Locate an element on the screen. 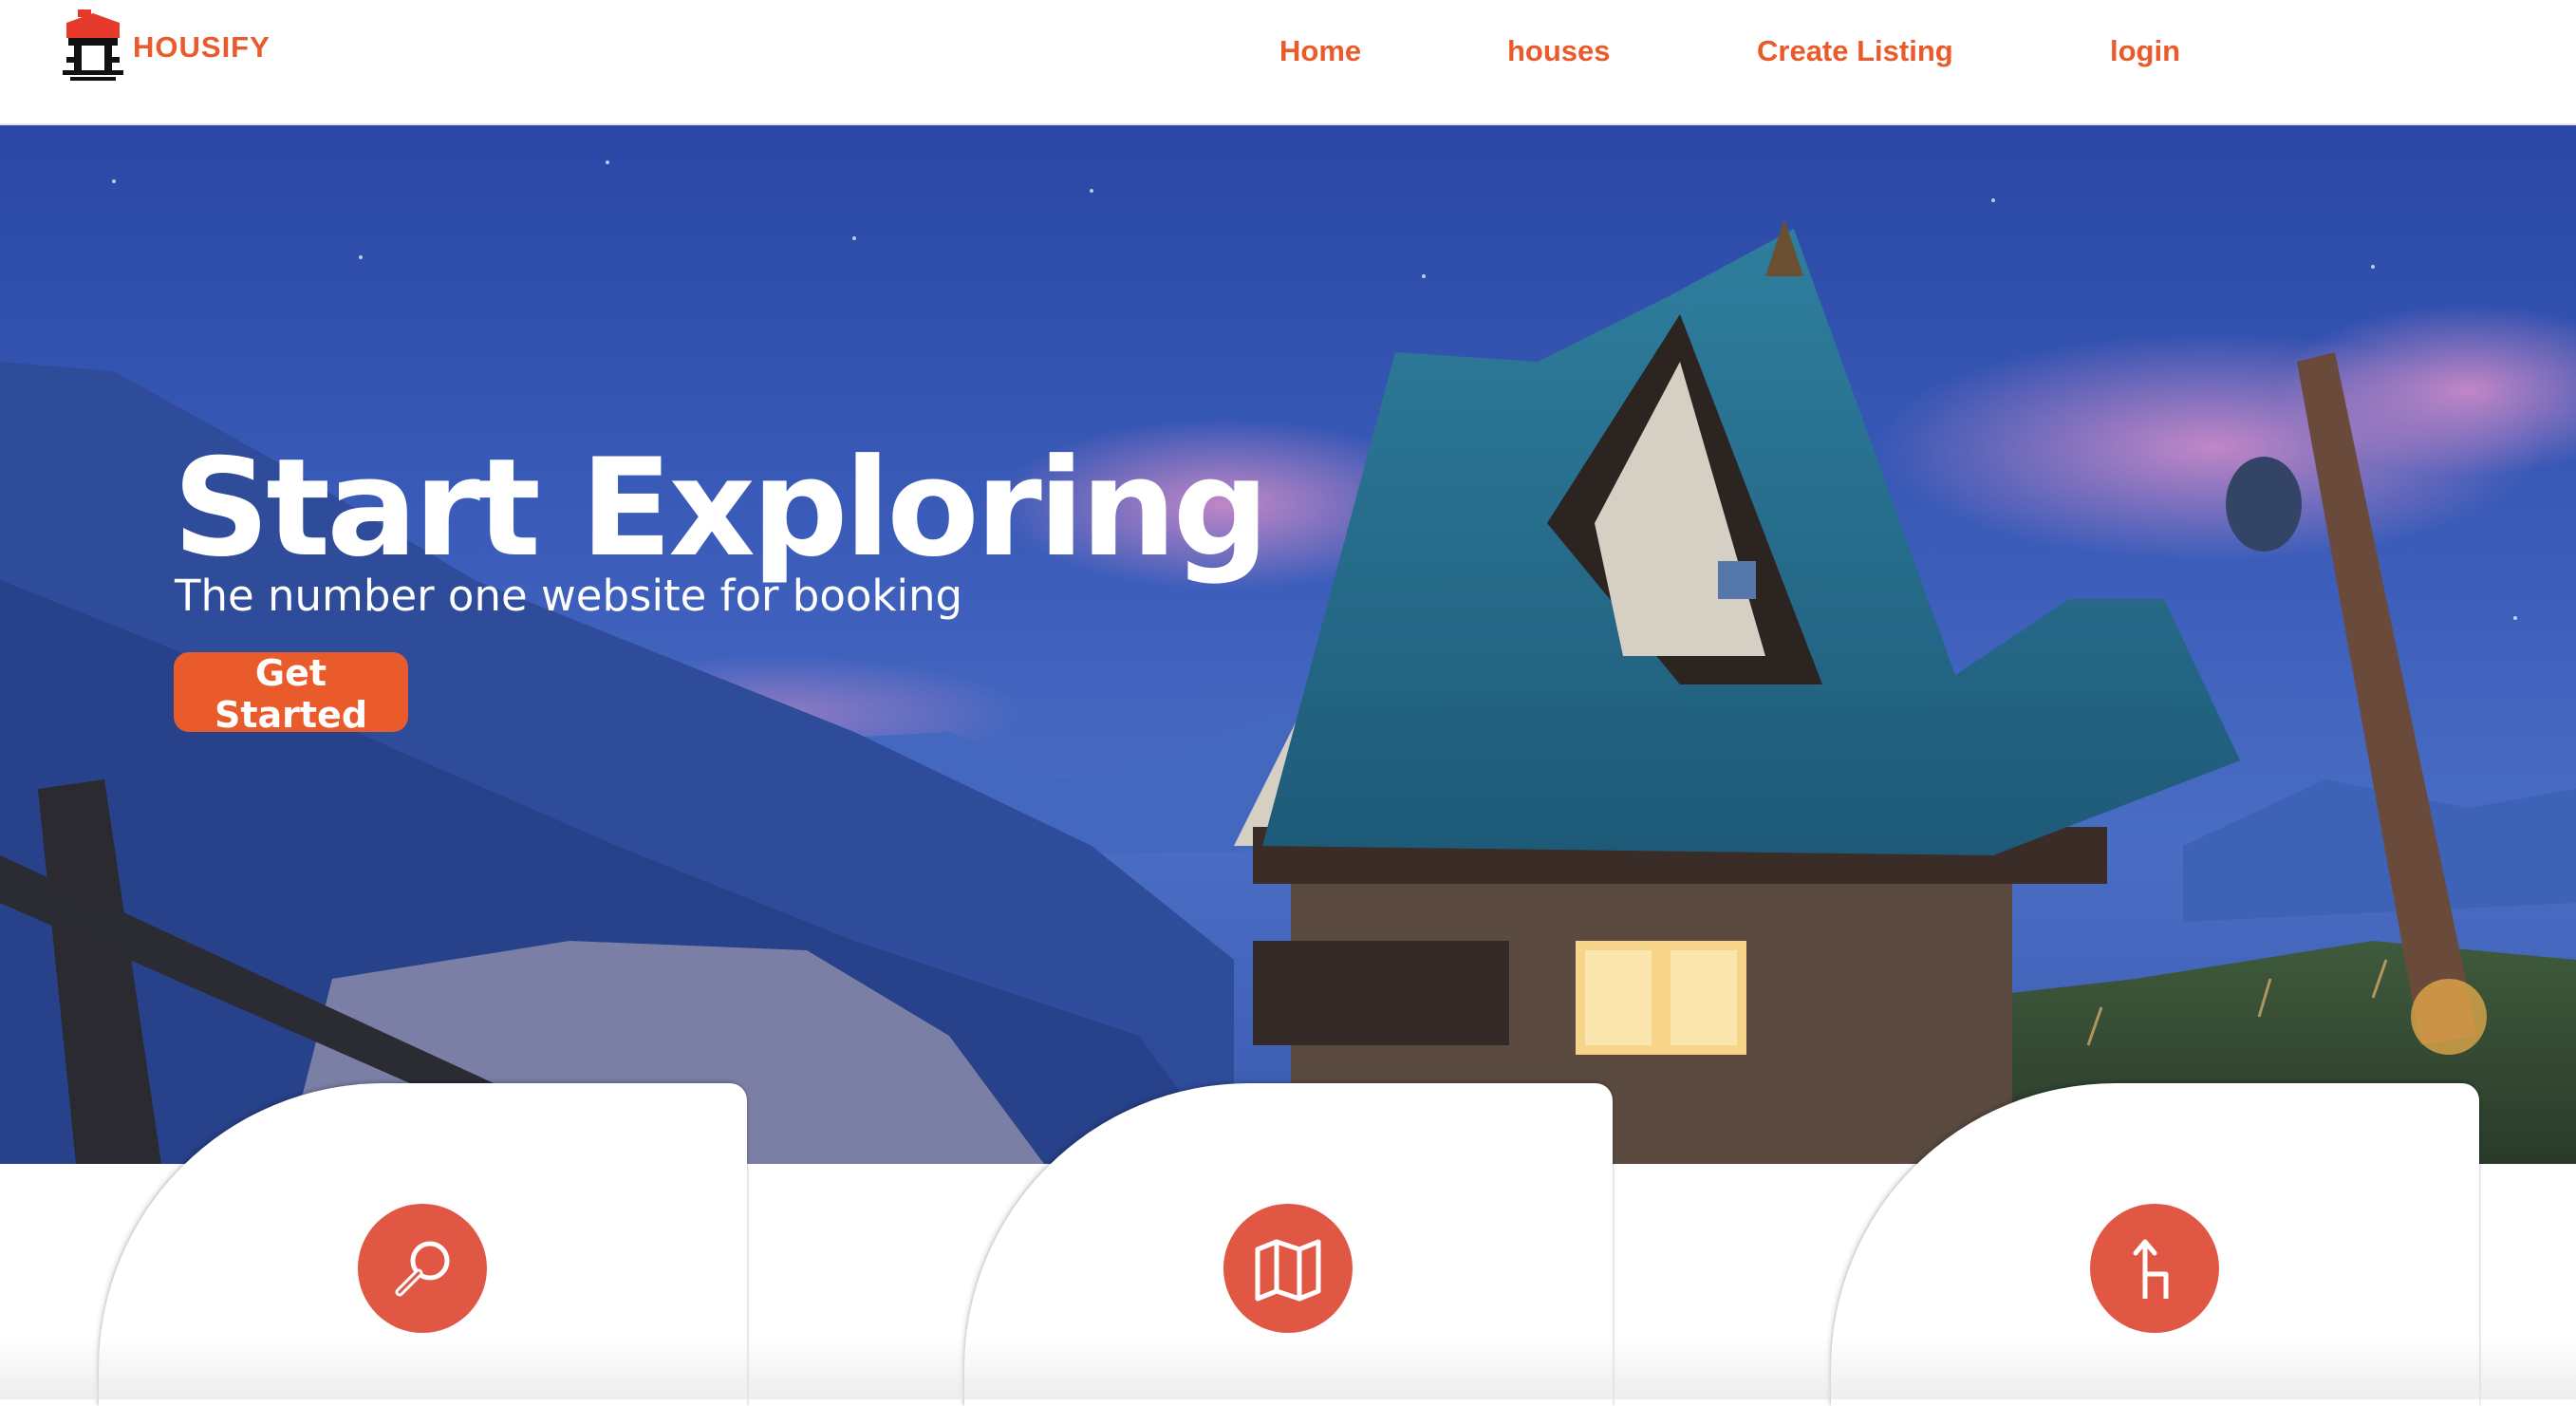 The image size is (2576, 1406). nav-link-houses: houses is located at coordinates (1559, 51).